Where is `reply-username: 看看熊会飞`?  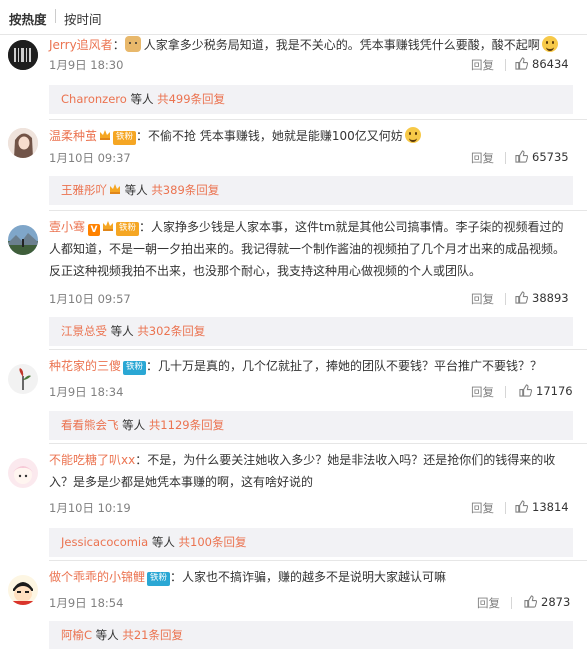 reply-username: 看看熊会飞 is located at coordinates (90, 425).